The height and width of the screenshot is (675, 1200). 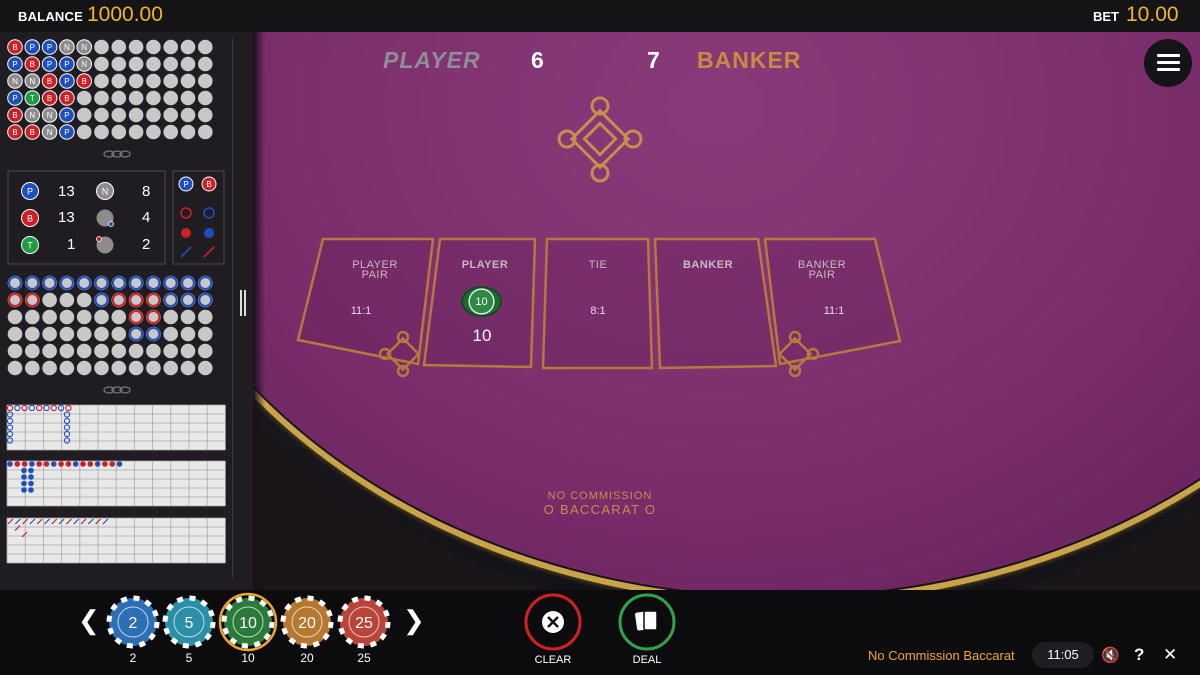 What do you see at coordinates (66, 191) in the screenshot?
I see `player-count: 13` at bounding box center [66, 191].